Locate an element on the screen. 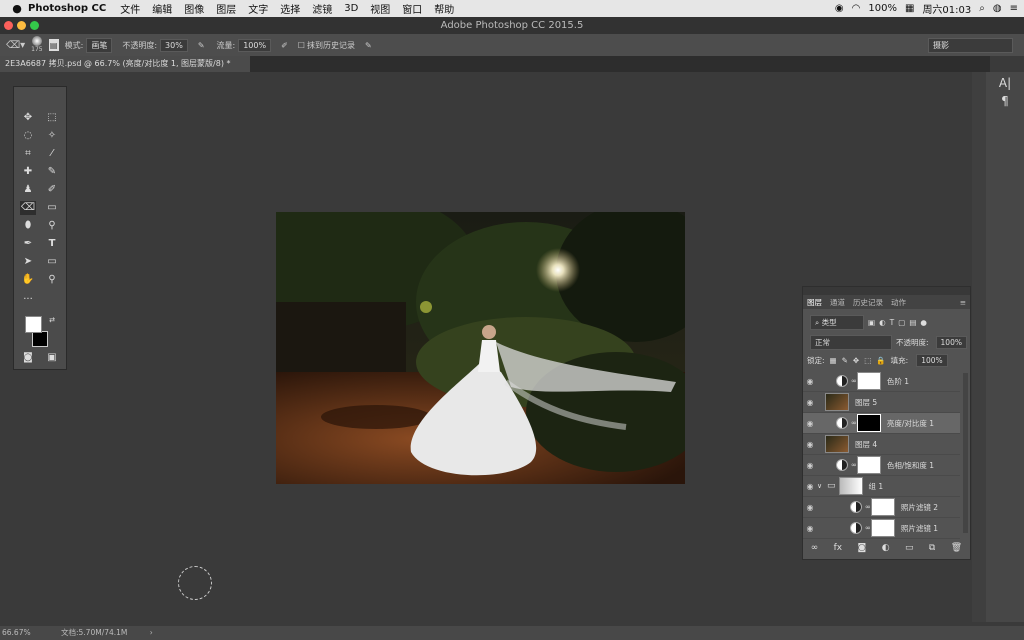 This screenshot has width=1024, height=640. add-mask-icon: ◙ is located at coordinates (862, 548).